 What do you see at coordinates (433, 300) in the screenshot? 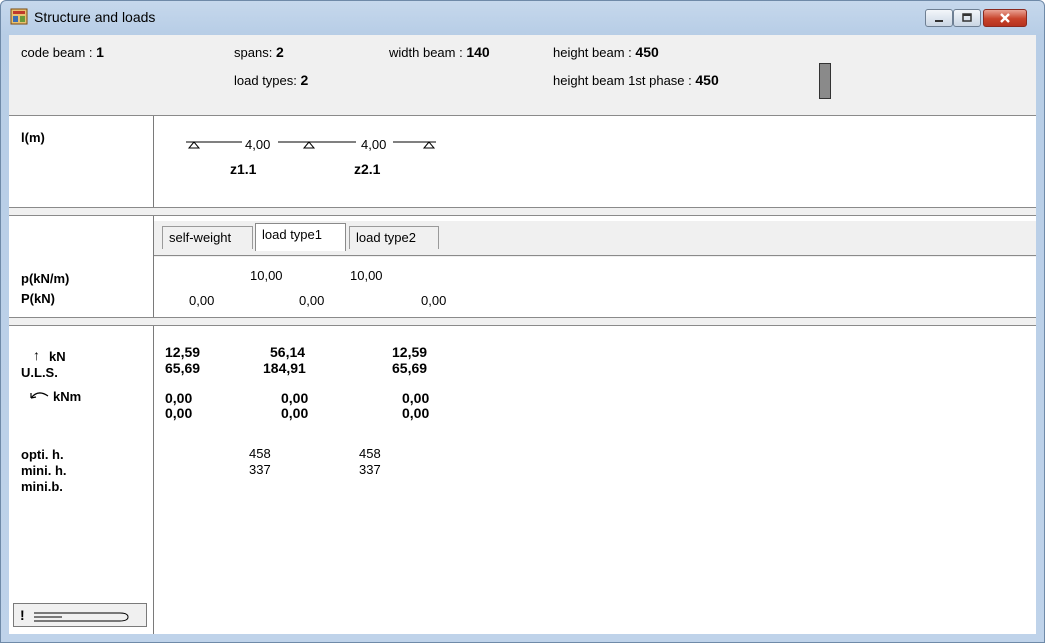
I see `P-value-3: 0,00` at bounding box center [433, 300].